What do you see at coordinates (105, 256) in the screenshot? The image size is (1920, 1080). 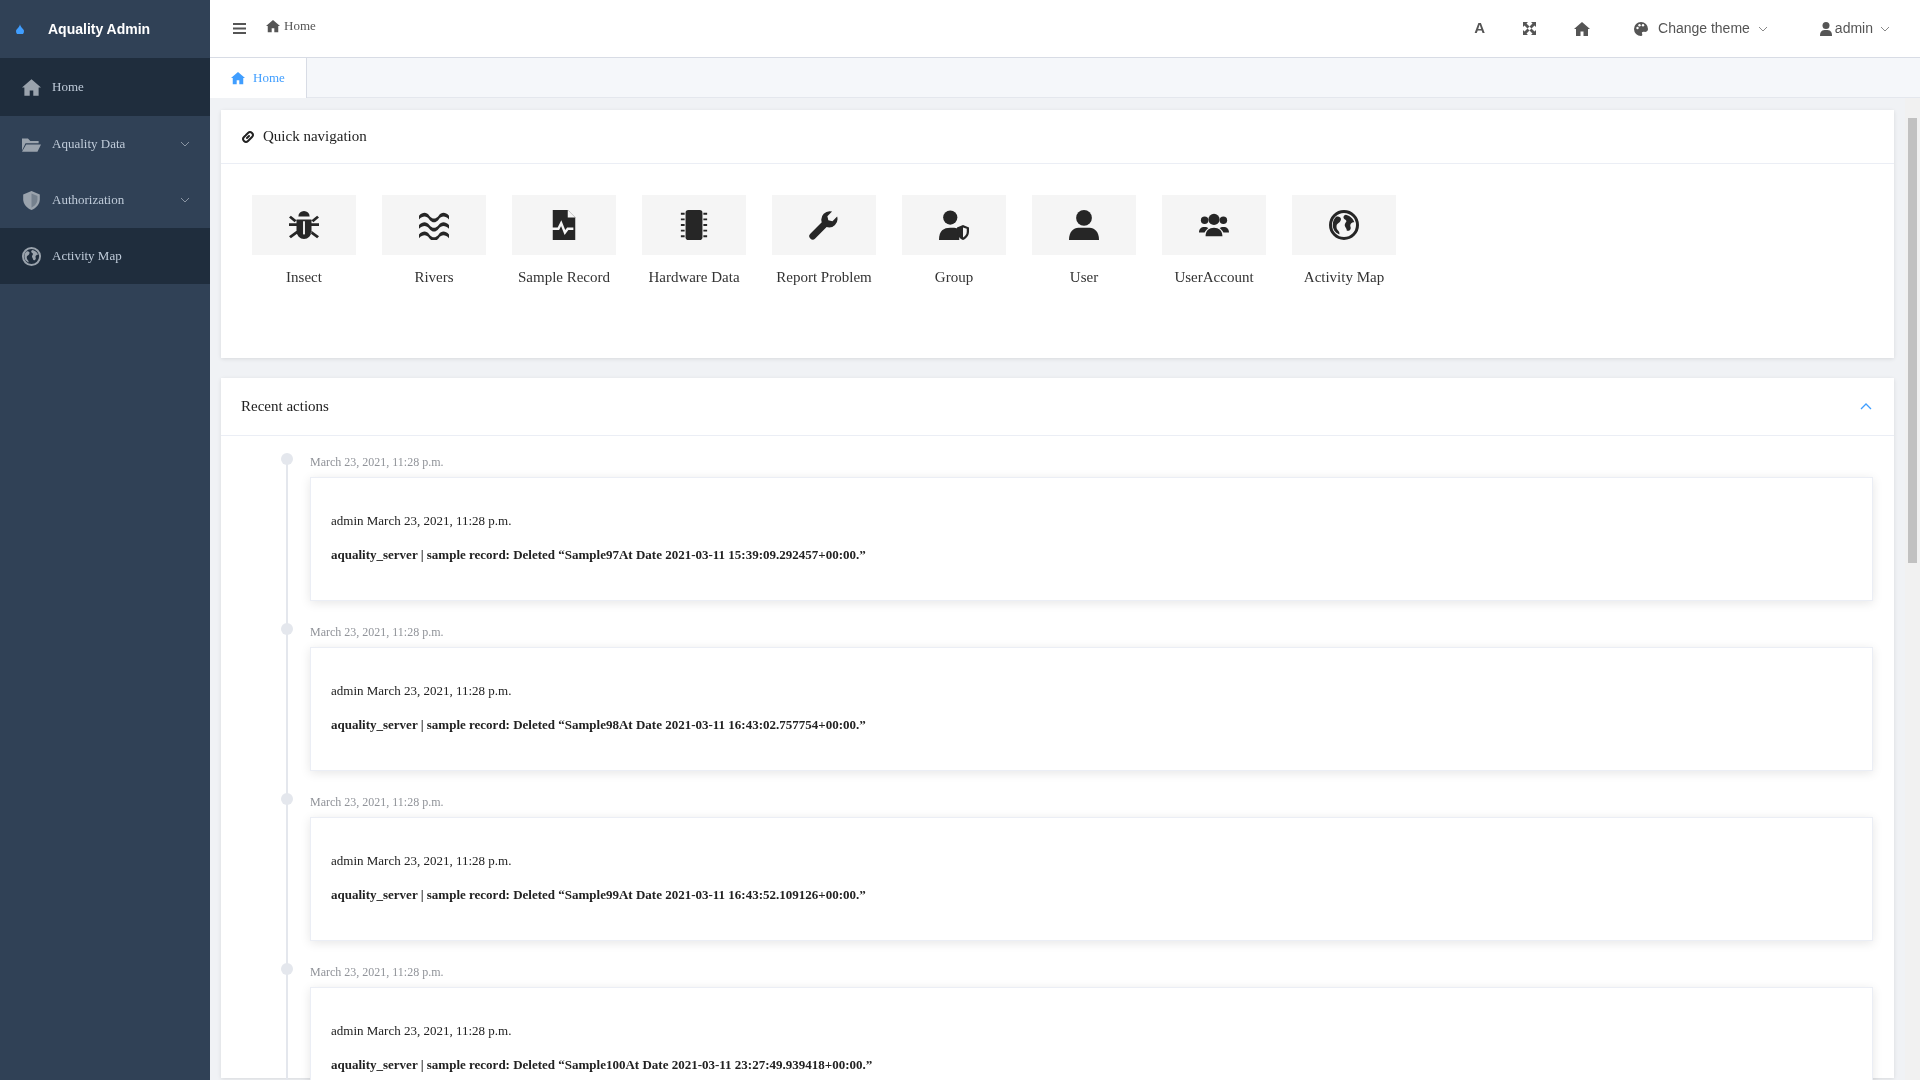 I see `sidebar-item: Activity Map` at bounding box center [105, 256].